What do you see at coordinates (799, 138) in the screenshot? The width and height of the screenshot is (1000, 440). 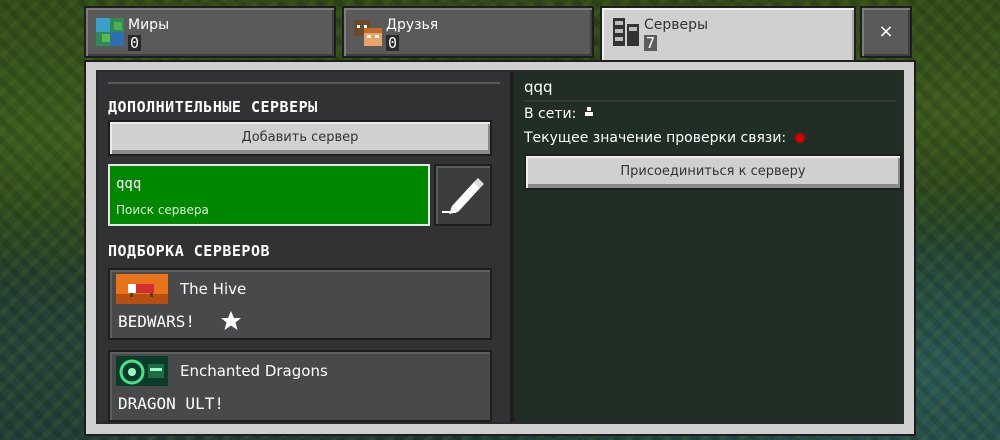 I see `ping-status-dot-icon` at bounding box center [799, 138].